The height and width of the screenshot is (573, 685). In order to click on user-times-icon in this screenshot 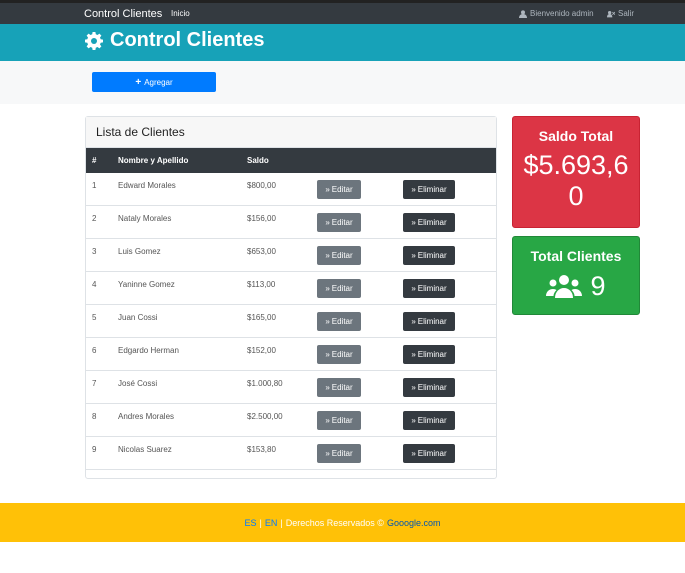, I will do `click(611, 13)`.